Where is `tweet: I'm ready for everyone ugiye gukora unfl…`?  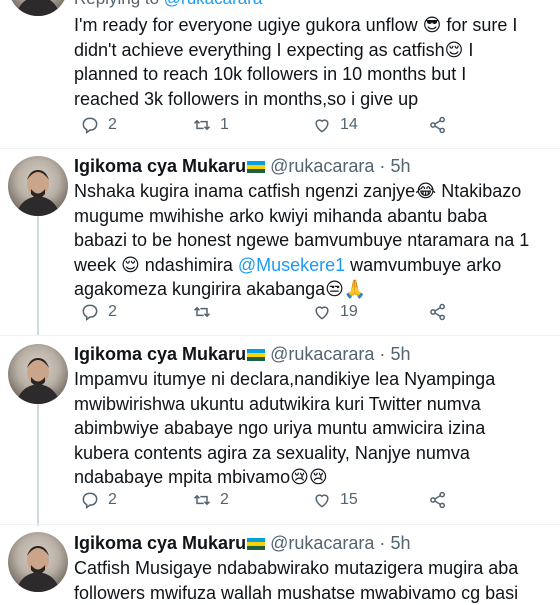 tweet: I'm ready for everyone ugiye gukora unfl… is located at coordinates (312, 61).